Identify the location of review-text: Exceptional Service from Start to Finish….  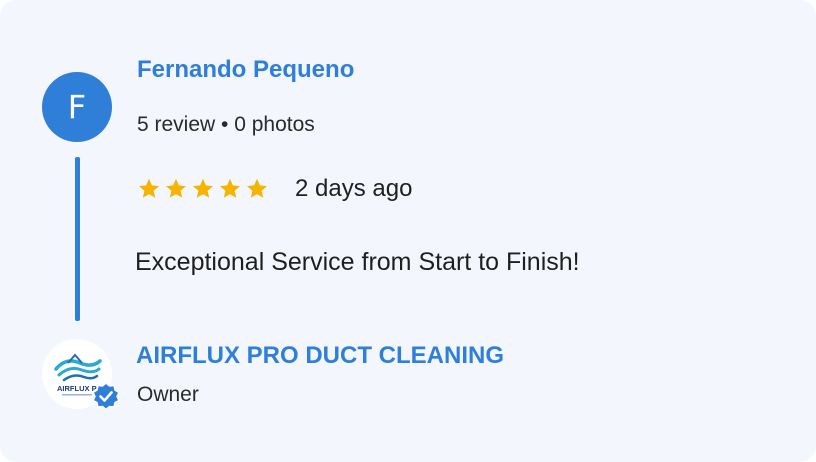
(357, 262).